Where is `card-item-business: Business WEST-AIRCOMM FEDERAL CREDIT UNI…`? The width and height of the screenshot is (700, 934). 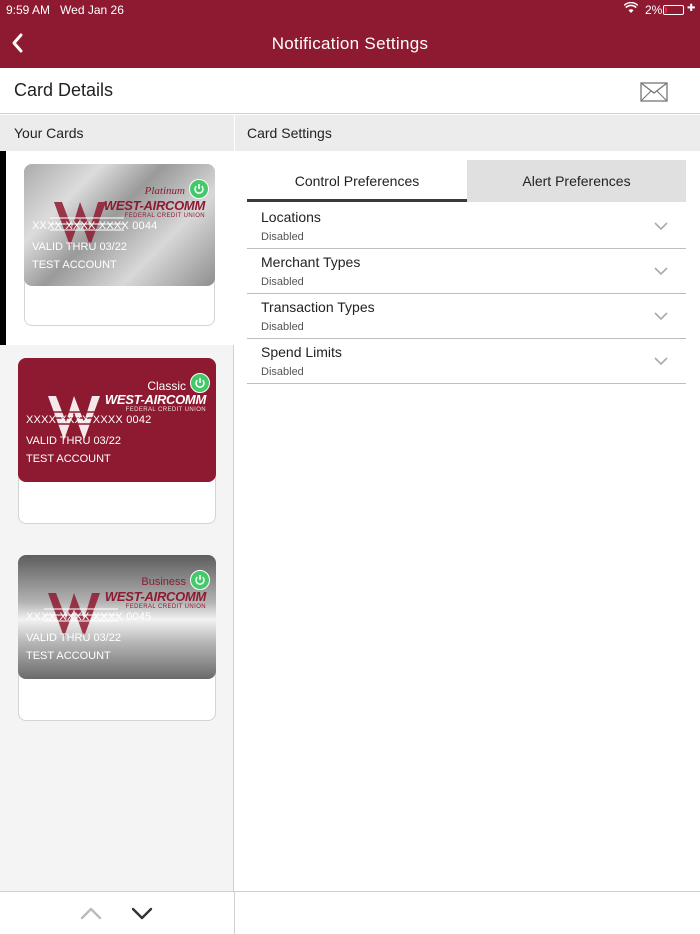
card-item-business: Business WEST-AIRCOMM FEDERAL CREDIT UNI… is located at coordinates (117, 638).